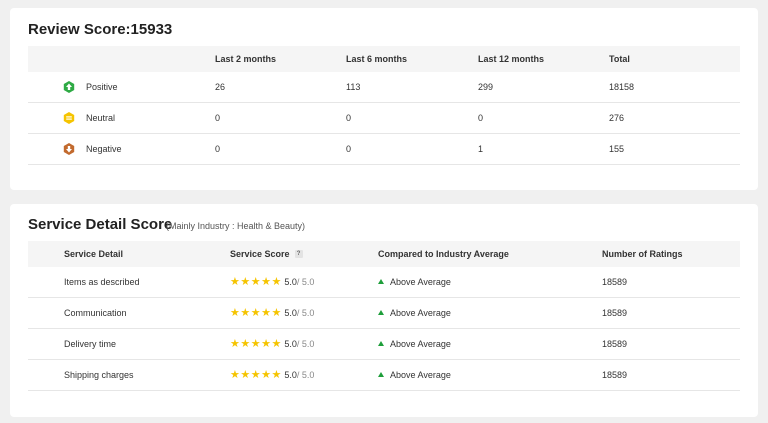 The height and width of the screenshot is (423, 768). What do you see at coordinates (384, 149) in the screenshot?
I see `review-row-negative: Negative 0 0 1 155` at bounding box center [384, 149].